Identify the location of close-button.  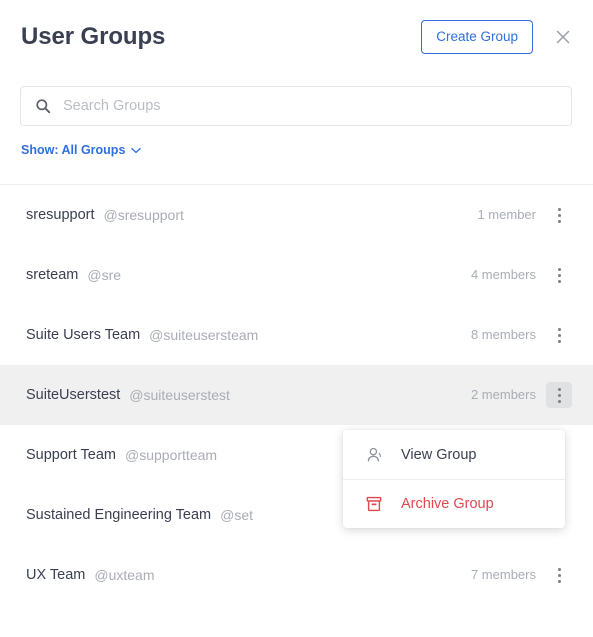
(563, 37).